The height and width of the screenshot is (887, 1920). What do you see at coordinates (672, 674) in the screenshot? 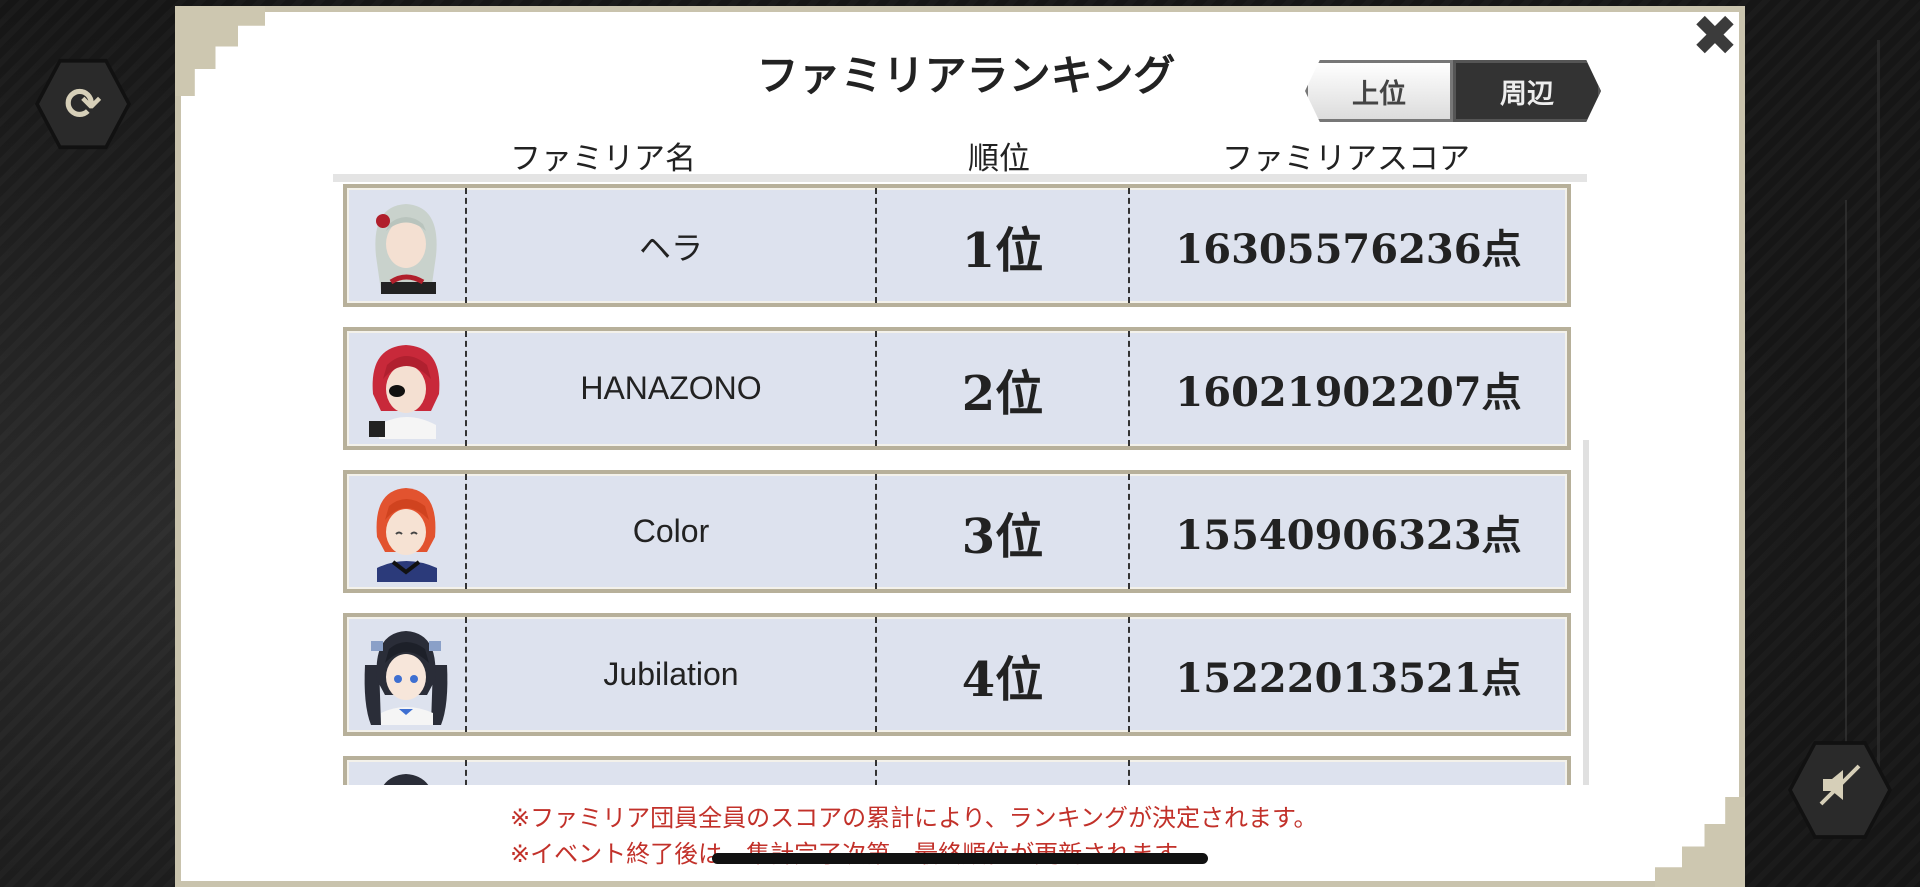
I see `familia-name: Jubilation` at bounding box center [672, 674].